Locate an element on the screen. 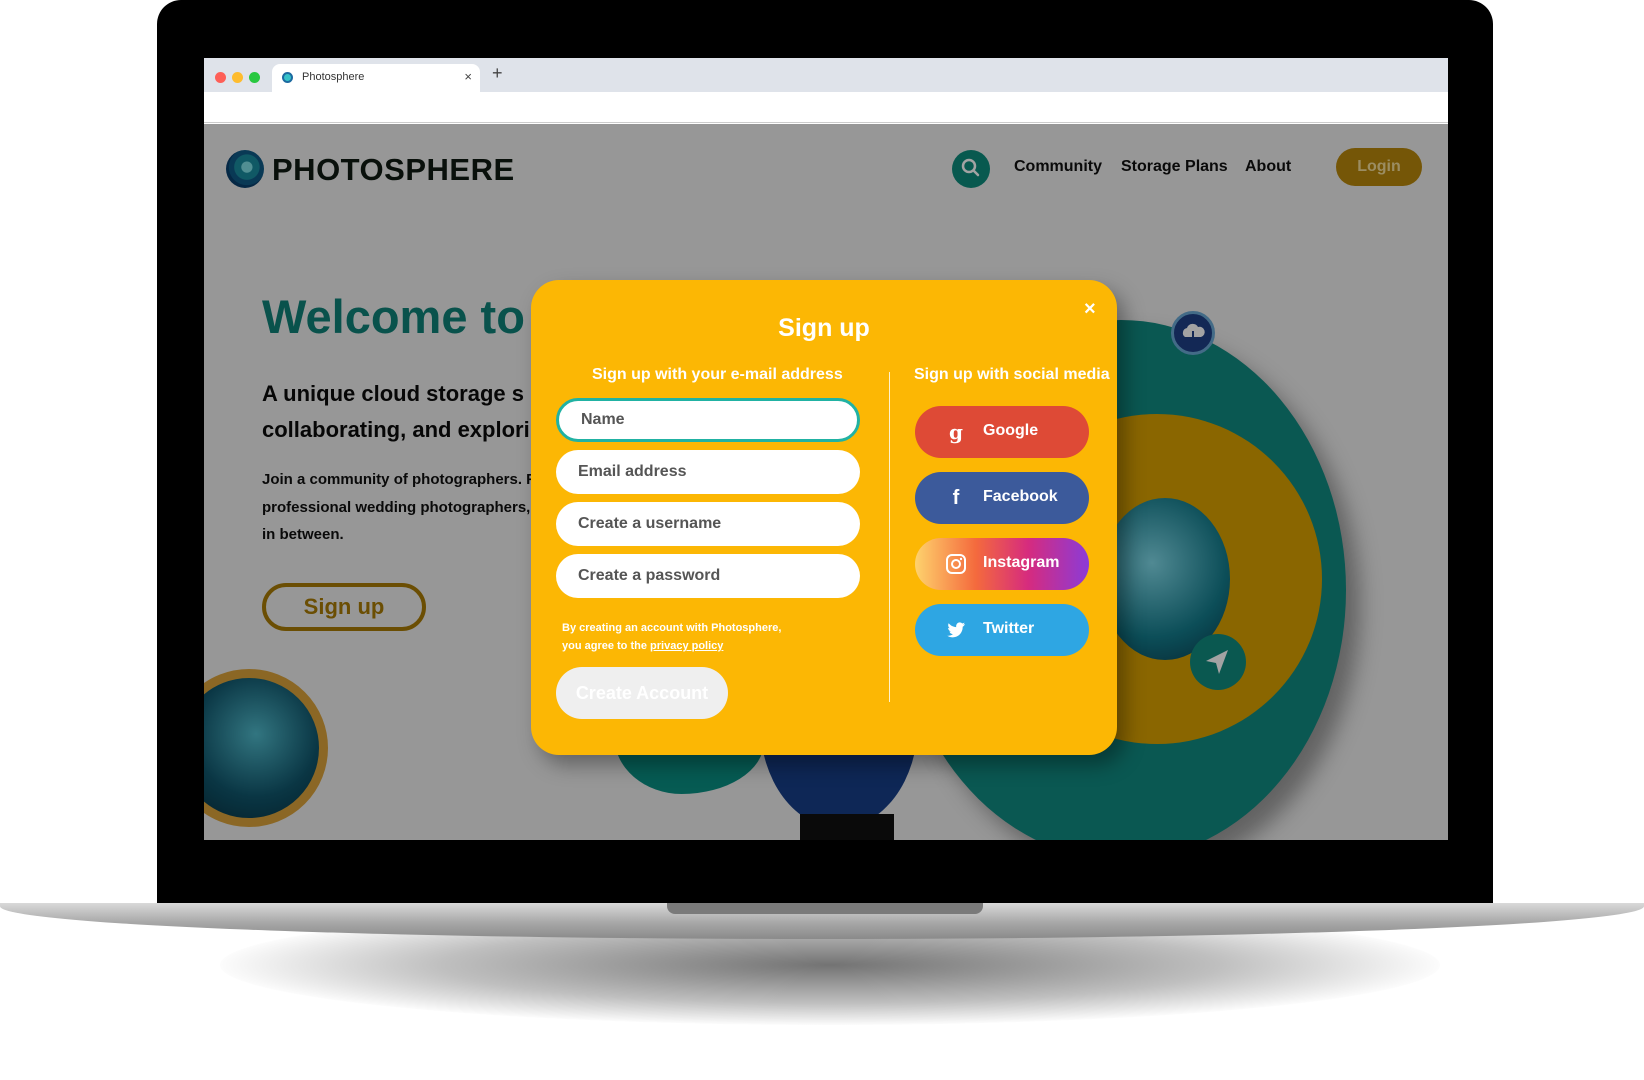 The height and width of the screenshot is (1080, 1644). instagram-label: Instagram is located at coordinates (1021, 562).